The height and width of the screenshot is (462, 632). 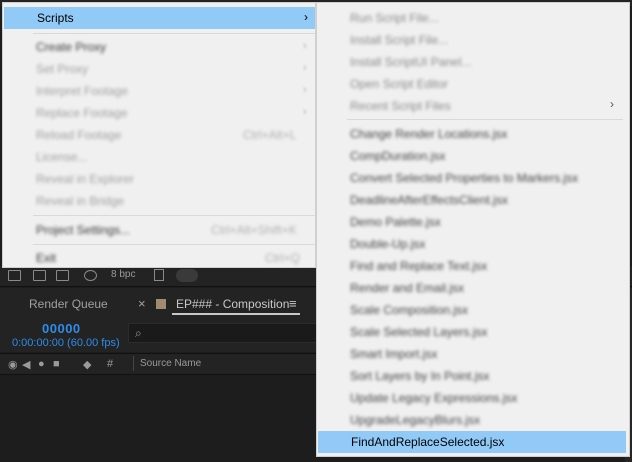 I want to click on script-item: Scale Composition.jsx, so click(x=409, y=310).